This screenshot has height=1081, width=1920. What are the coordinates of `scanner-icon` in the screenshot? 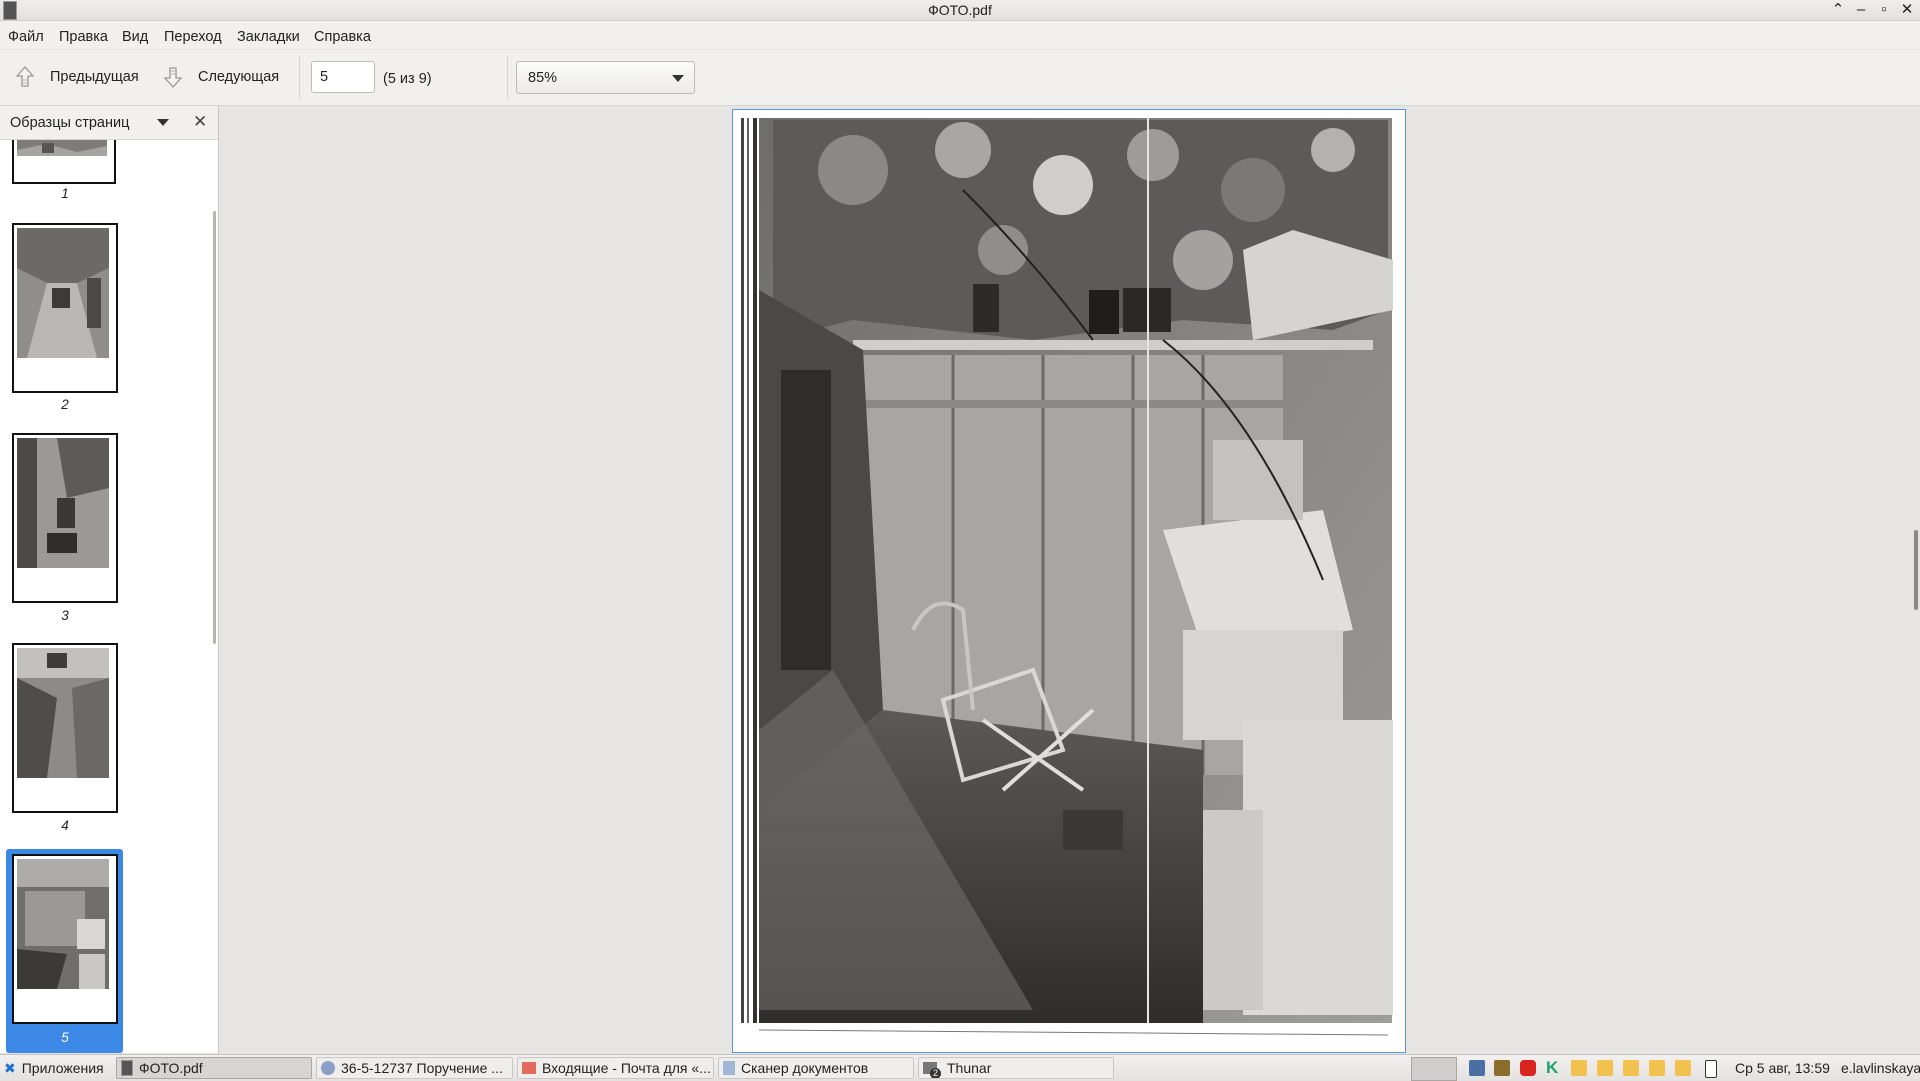 It's located at (729, 1068).